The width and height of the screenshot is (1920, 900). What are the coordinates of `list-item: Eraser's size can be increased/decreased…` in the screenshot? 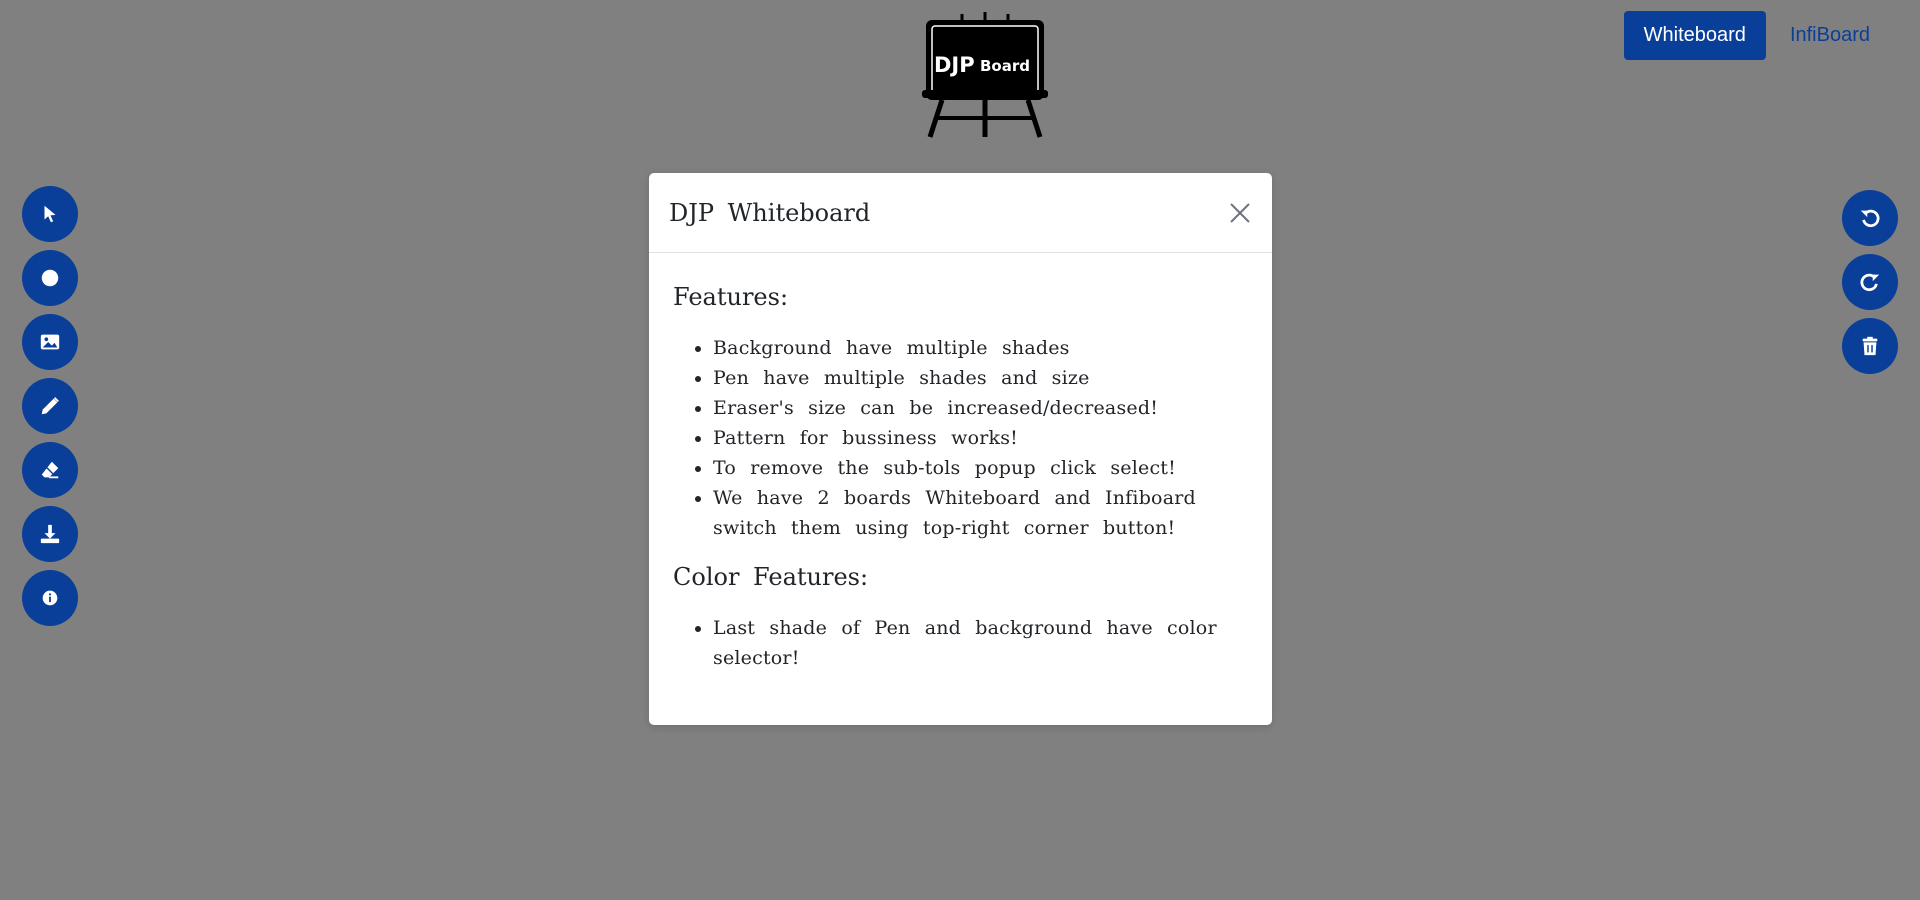 It's located at (980, 408).